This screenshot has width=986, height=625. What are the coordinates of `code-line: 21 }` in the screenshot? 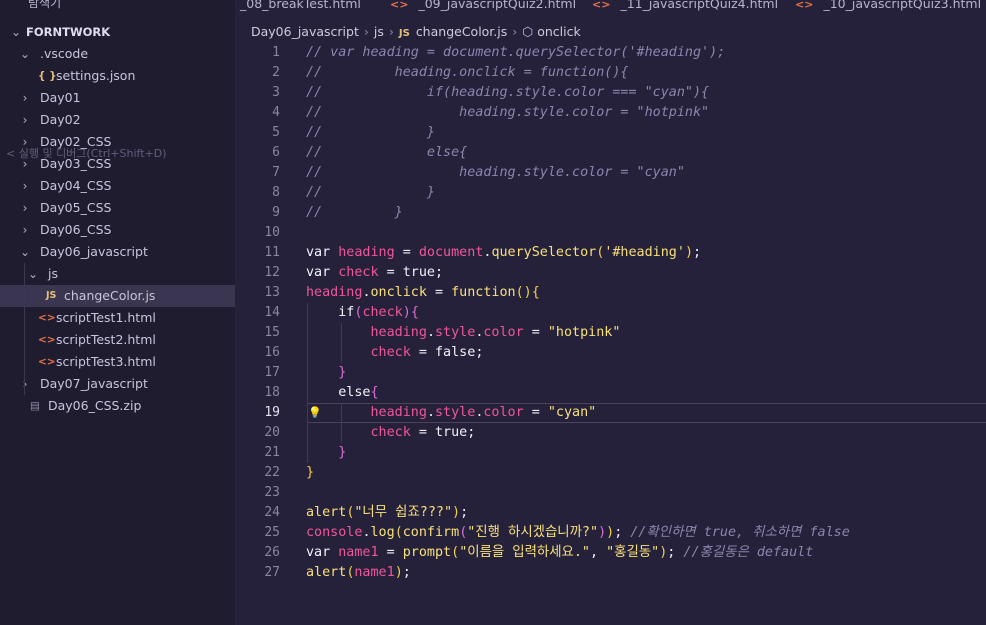 It's located at (610, 453).